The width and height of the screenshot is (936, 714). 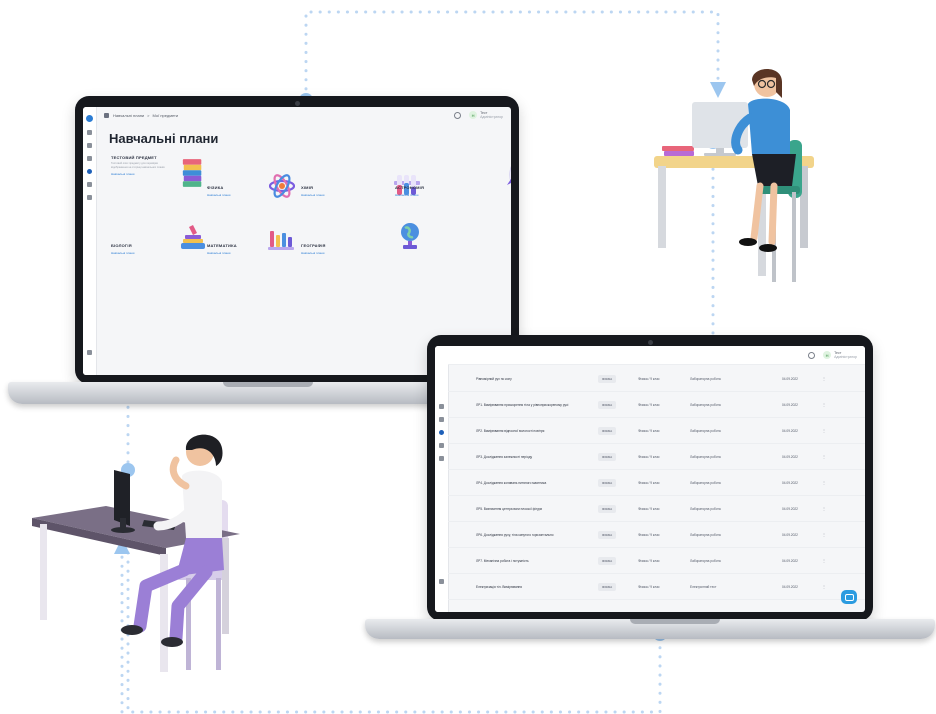 I want to click on chat-button, so click(x=849, y=597).